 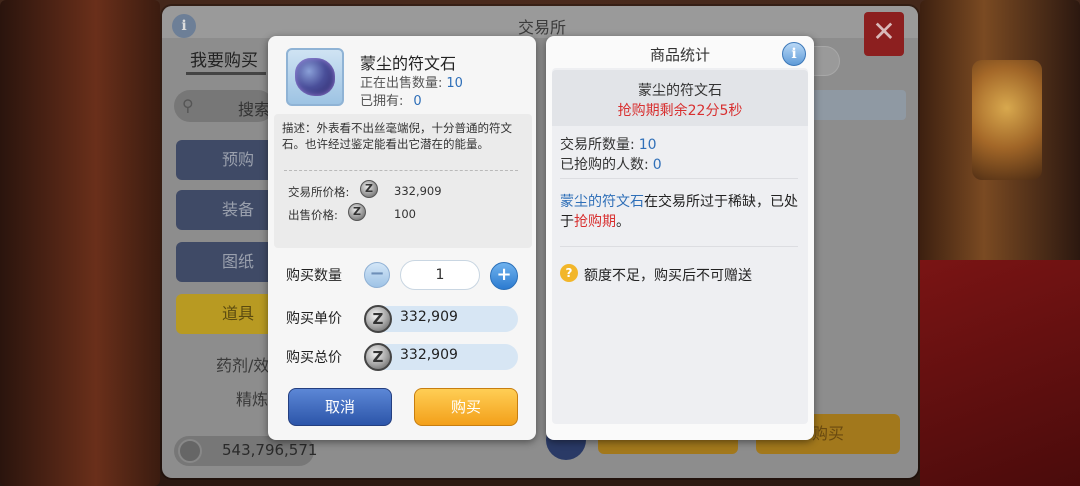 I want to click on rune-stone-icon, so click(x=315, y=77).